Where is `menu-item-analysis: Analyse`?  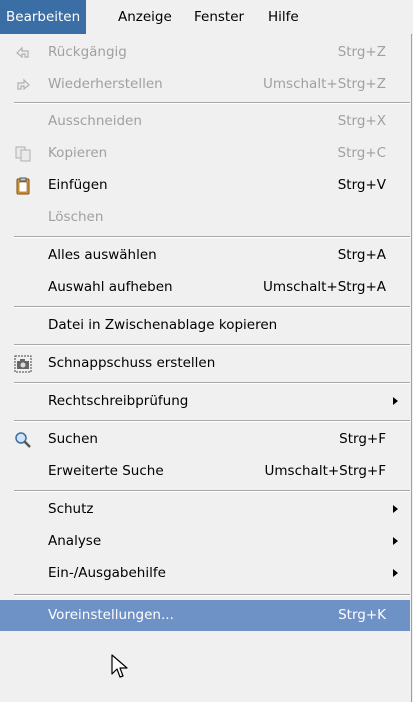
menu-item-analysis: Analyse is located at coordinates (205, 541).